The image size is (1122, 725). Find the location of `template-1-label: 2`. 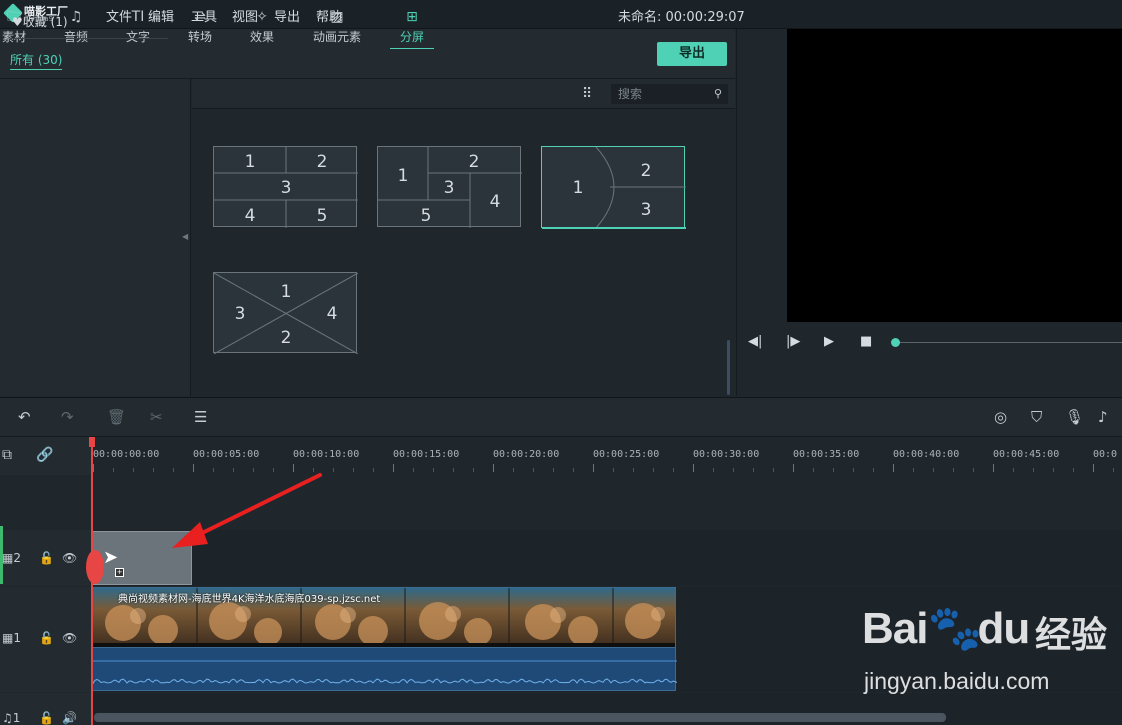

template-1-label: 2 is located at coordinates (322, 162).